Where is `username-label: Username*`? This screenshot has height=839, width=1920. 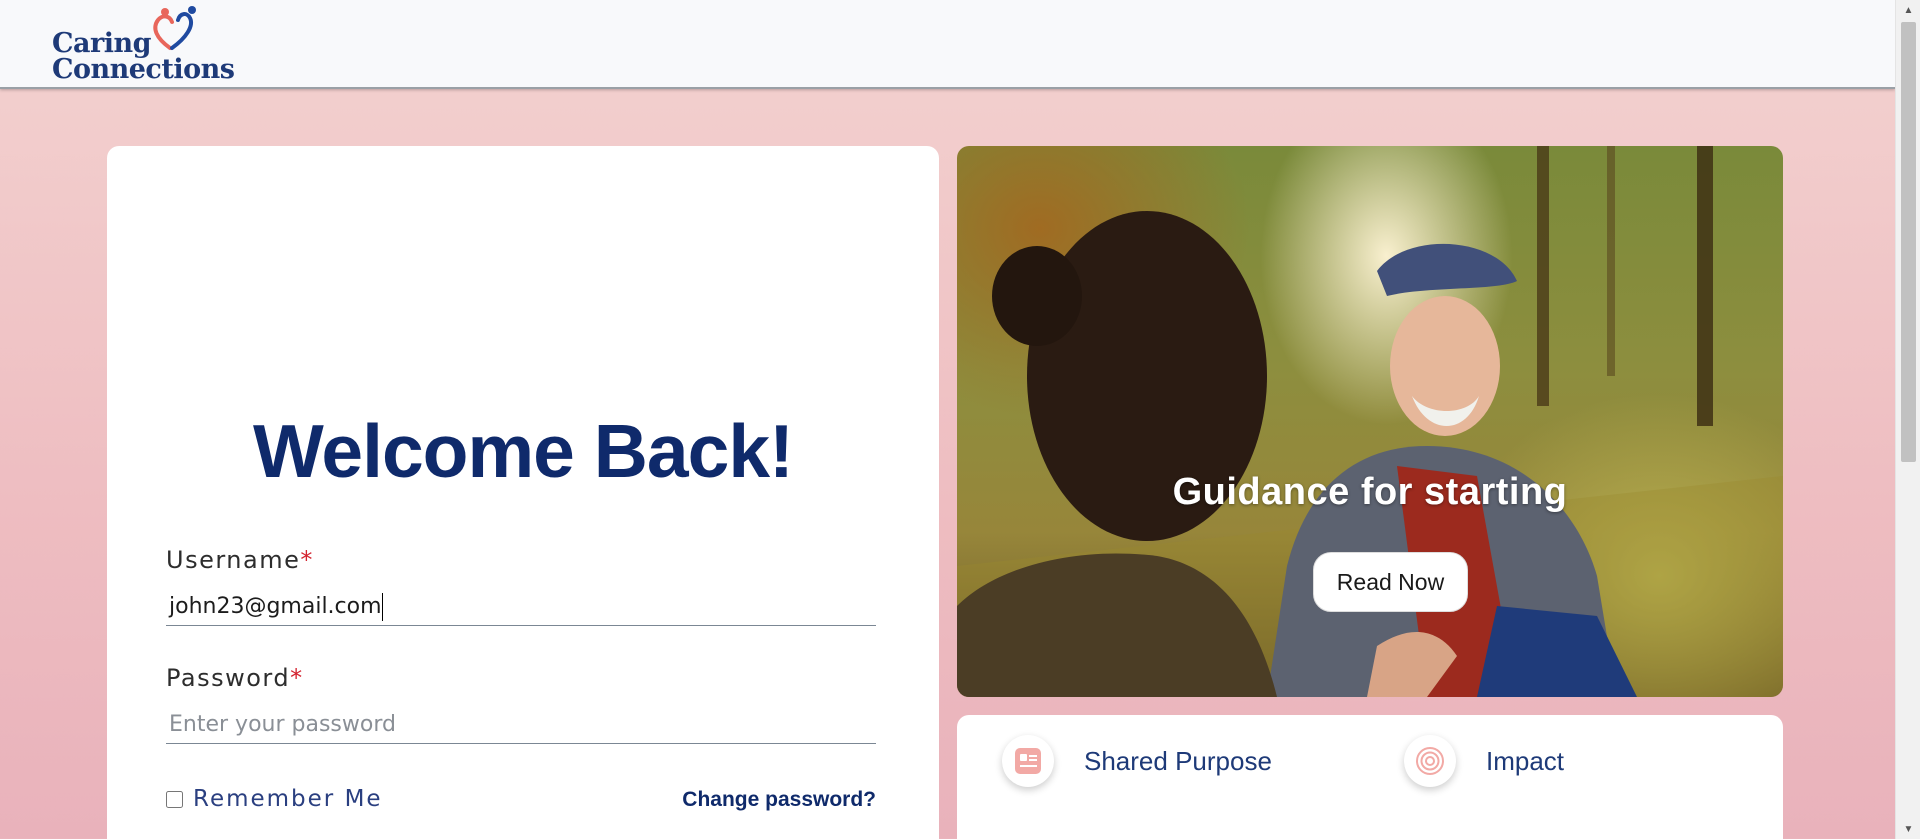
username-label: Username* is located at coordinates (240, 560).